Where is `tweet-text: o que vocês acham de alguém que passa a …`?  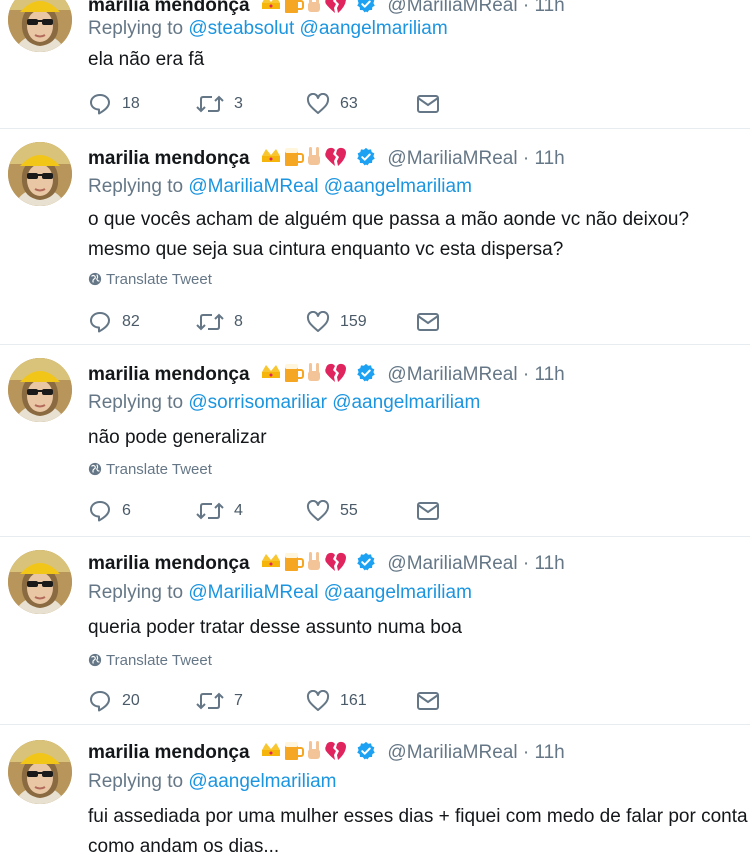
tweet-text: o que vocês acham de alguém que passa a … is located at coordinates (389, 234).